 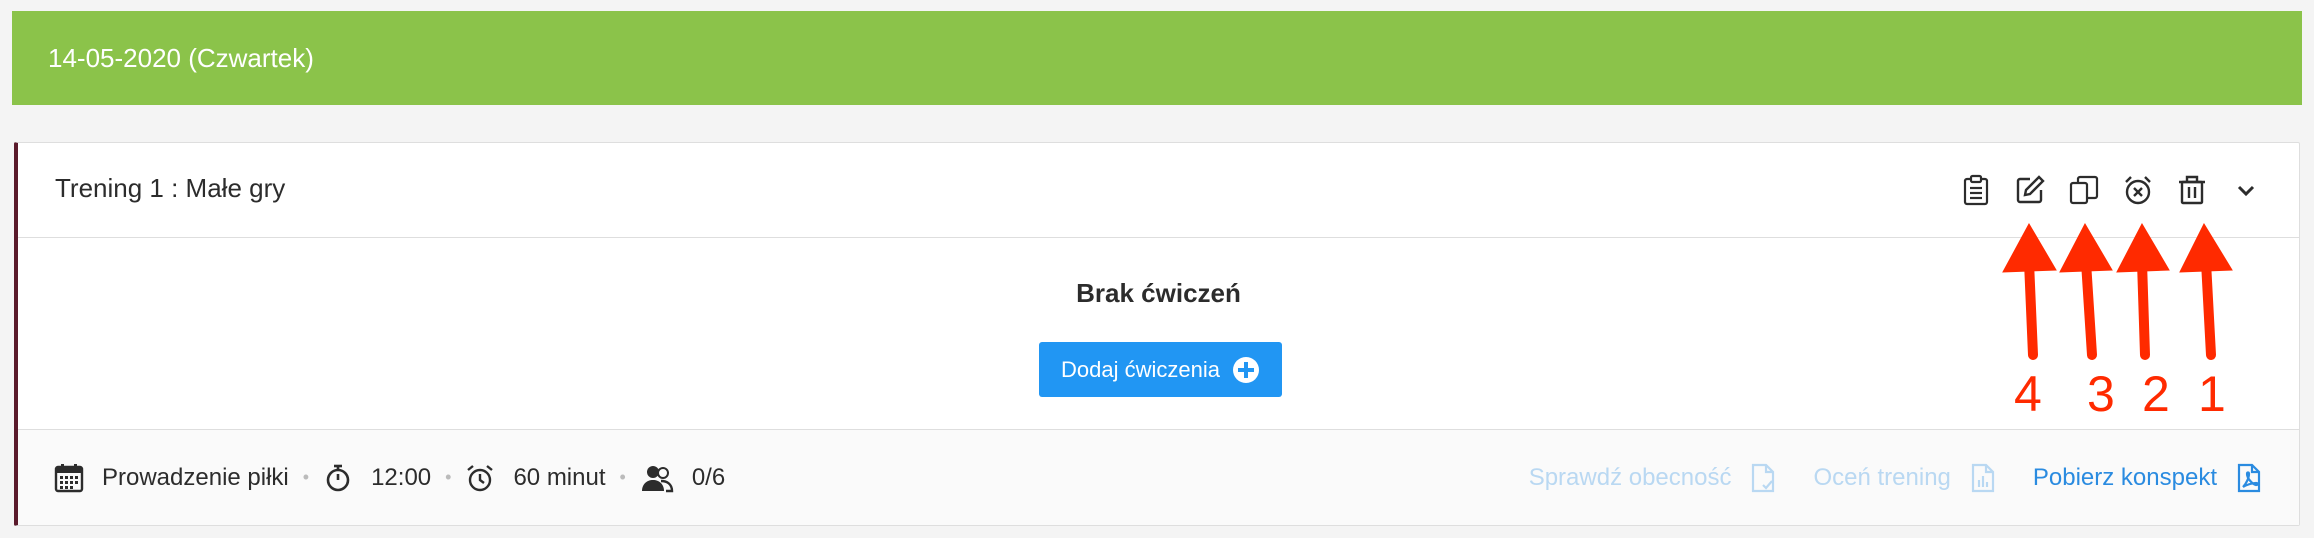 What do you see at coordinates (2124, 477) in the screenshot?
I see `download-plan-label: Pobierz konspekt` at bounding box center [2124, 477].